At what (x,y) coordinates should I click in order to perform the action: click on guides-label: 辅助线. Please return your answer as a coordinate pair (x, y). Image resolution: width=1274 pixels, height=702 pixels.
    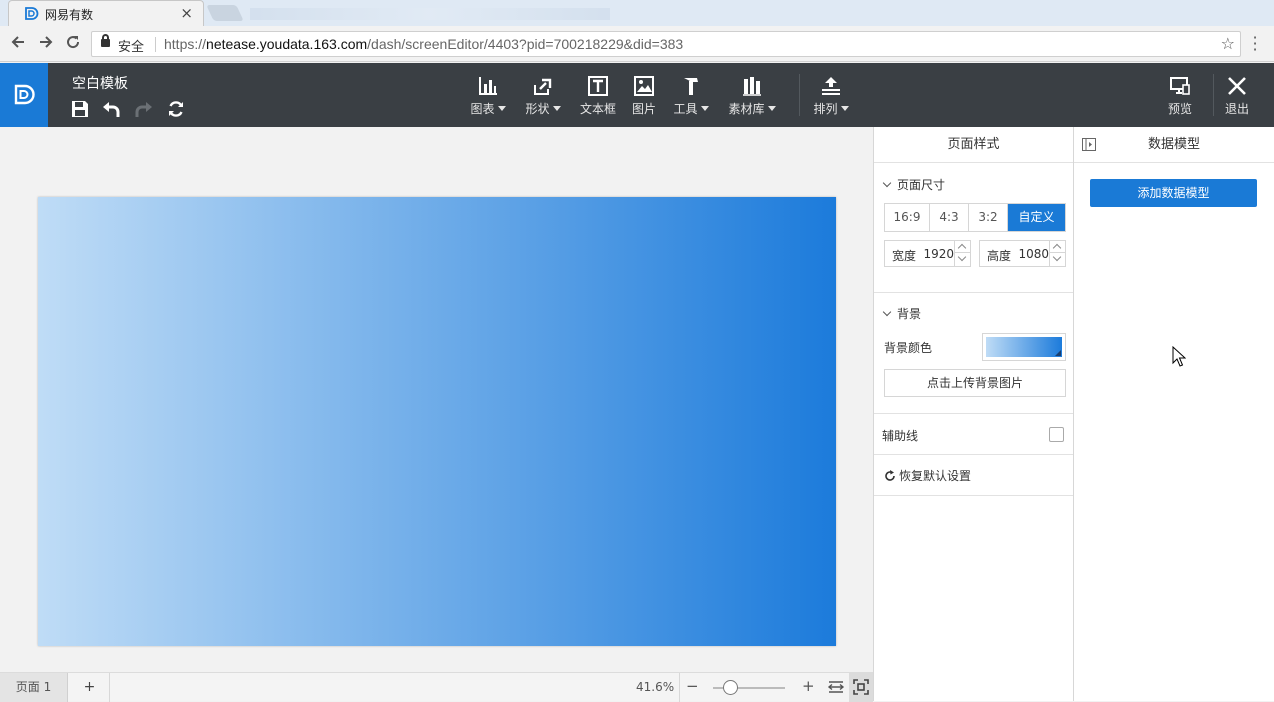
    Looking at the image, I should click on (900, 436).